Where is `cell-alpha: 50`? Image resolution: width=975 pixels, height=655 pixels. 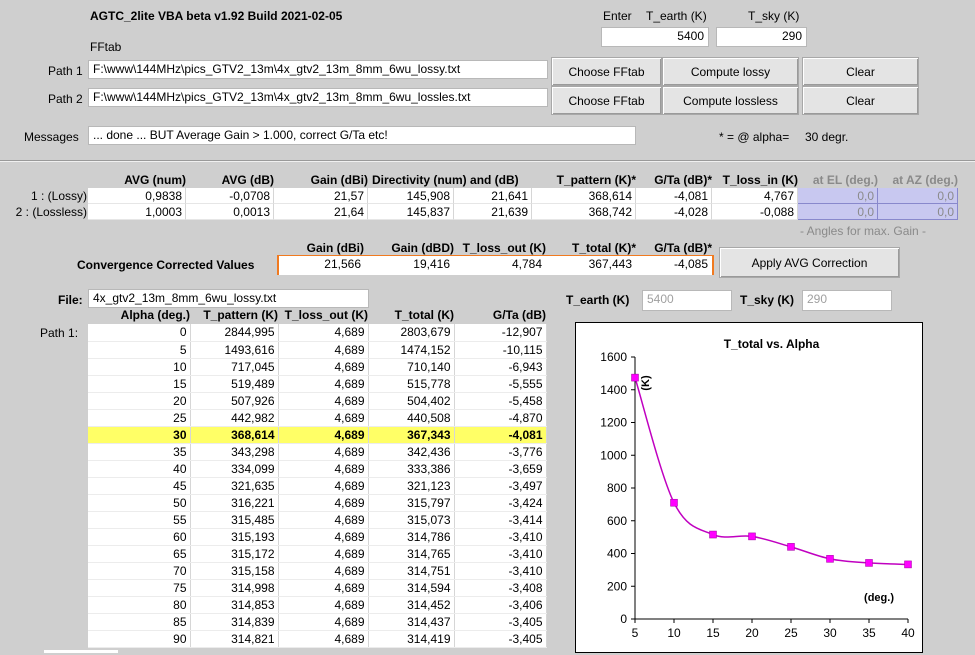 cell-alpha: 50 is located at coordinates (139, 503).